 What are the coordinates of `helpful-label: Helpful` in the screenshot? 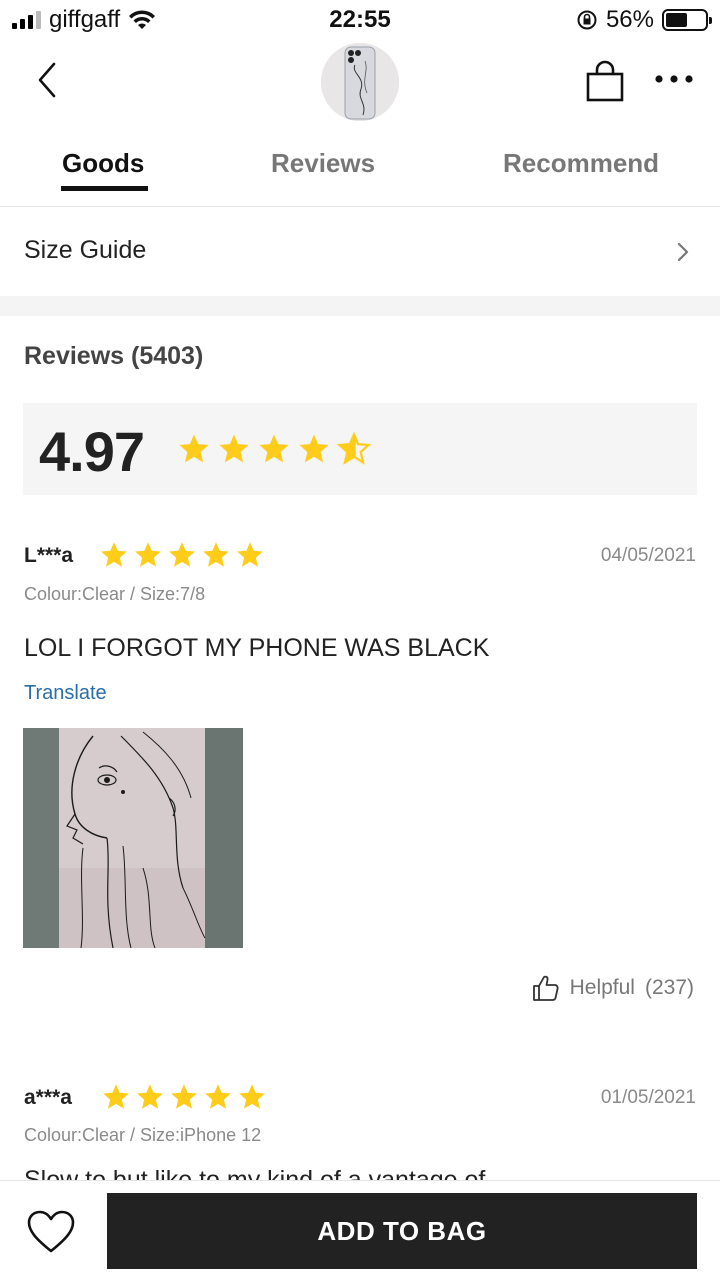 It's located at (602, 987).